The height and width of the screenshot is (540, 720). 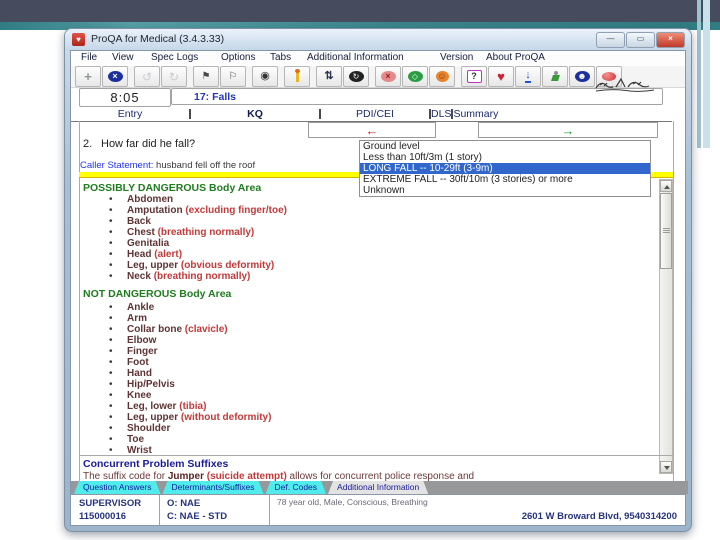 I want to click on body-area-item: Leg, upper (obvious deformity), so click(x=183, y=265).